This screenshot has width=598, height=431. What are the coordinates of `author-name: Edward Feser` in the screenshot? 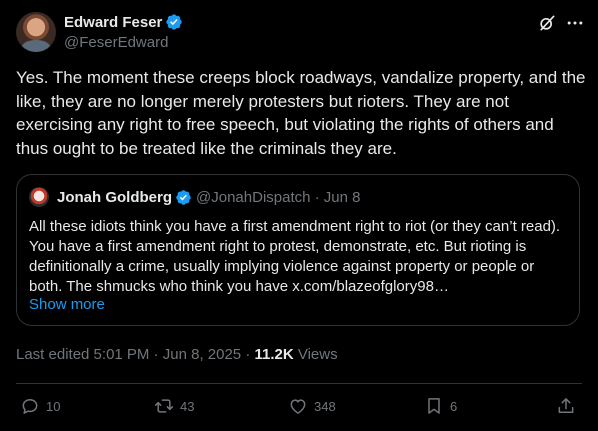 It's located at (113, 22).